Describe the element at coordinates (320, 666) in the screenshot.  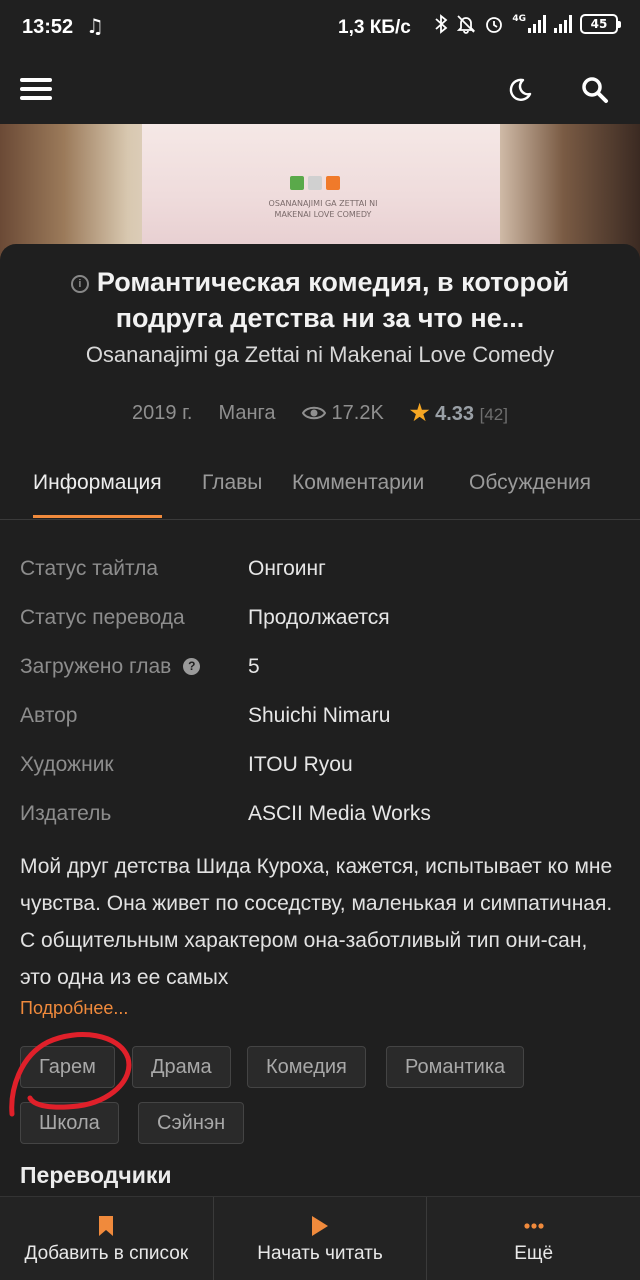
I see `info-row: Загружено глав? 5` at that location.